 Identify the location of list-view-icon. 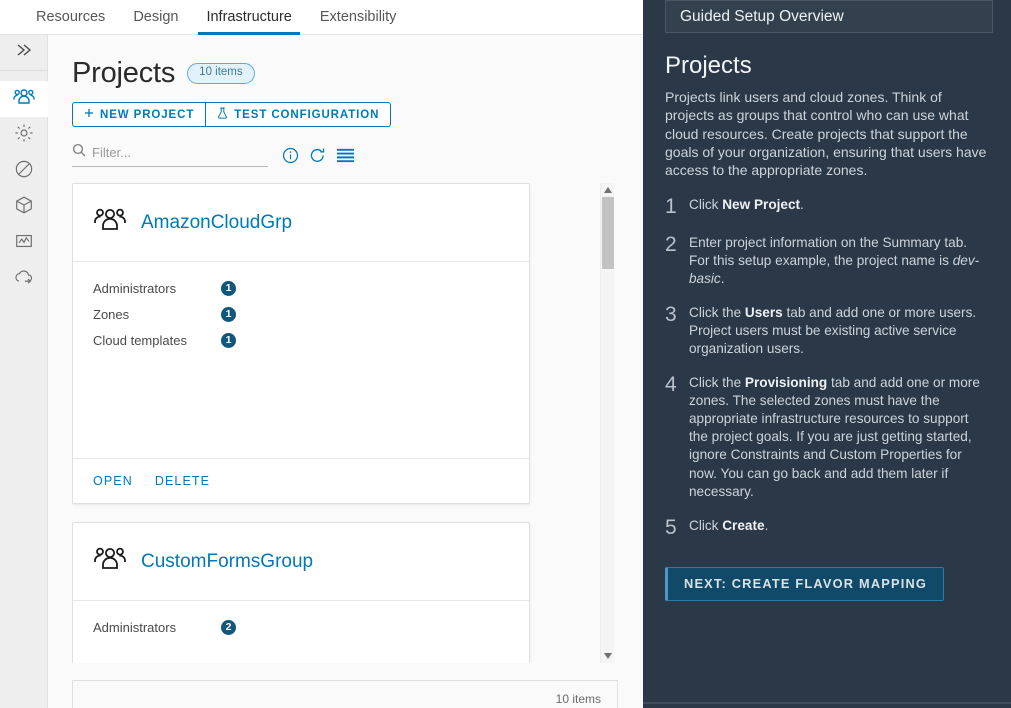
(345, 155).